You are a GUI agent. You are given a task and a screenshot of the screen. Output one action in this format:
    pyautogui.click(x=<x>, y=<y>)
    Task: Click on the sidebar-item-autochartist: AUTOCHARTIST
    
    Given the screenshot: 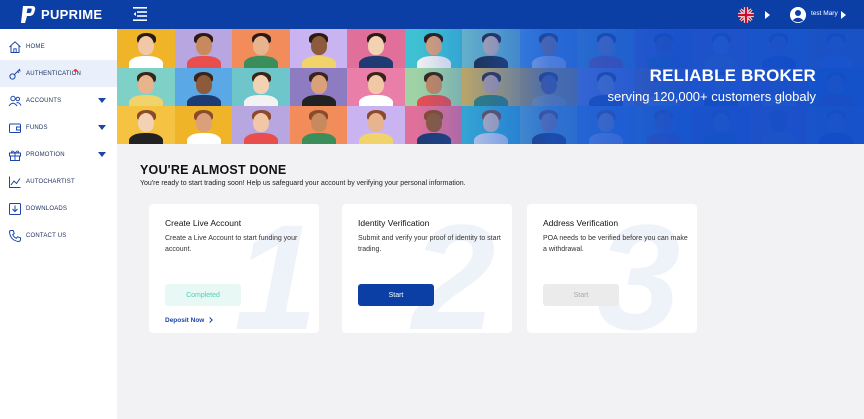 What is the action you would take?
    pyautogui.click(x=58, y=181)
    